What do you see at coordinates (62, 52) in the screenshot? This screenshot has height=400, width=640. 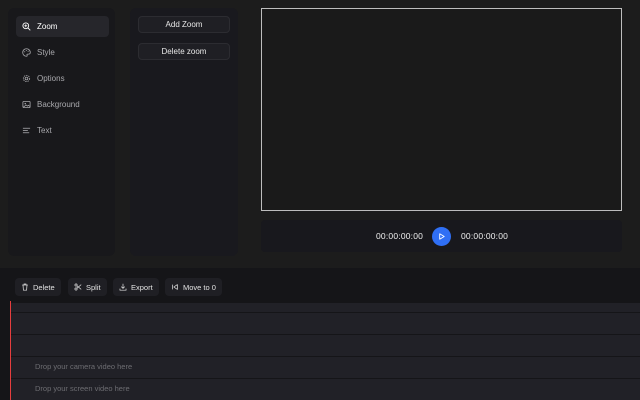 I see `sidebar-item-style: Style` at bounding box center [62, 52].